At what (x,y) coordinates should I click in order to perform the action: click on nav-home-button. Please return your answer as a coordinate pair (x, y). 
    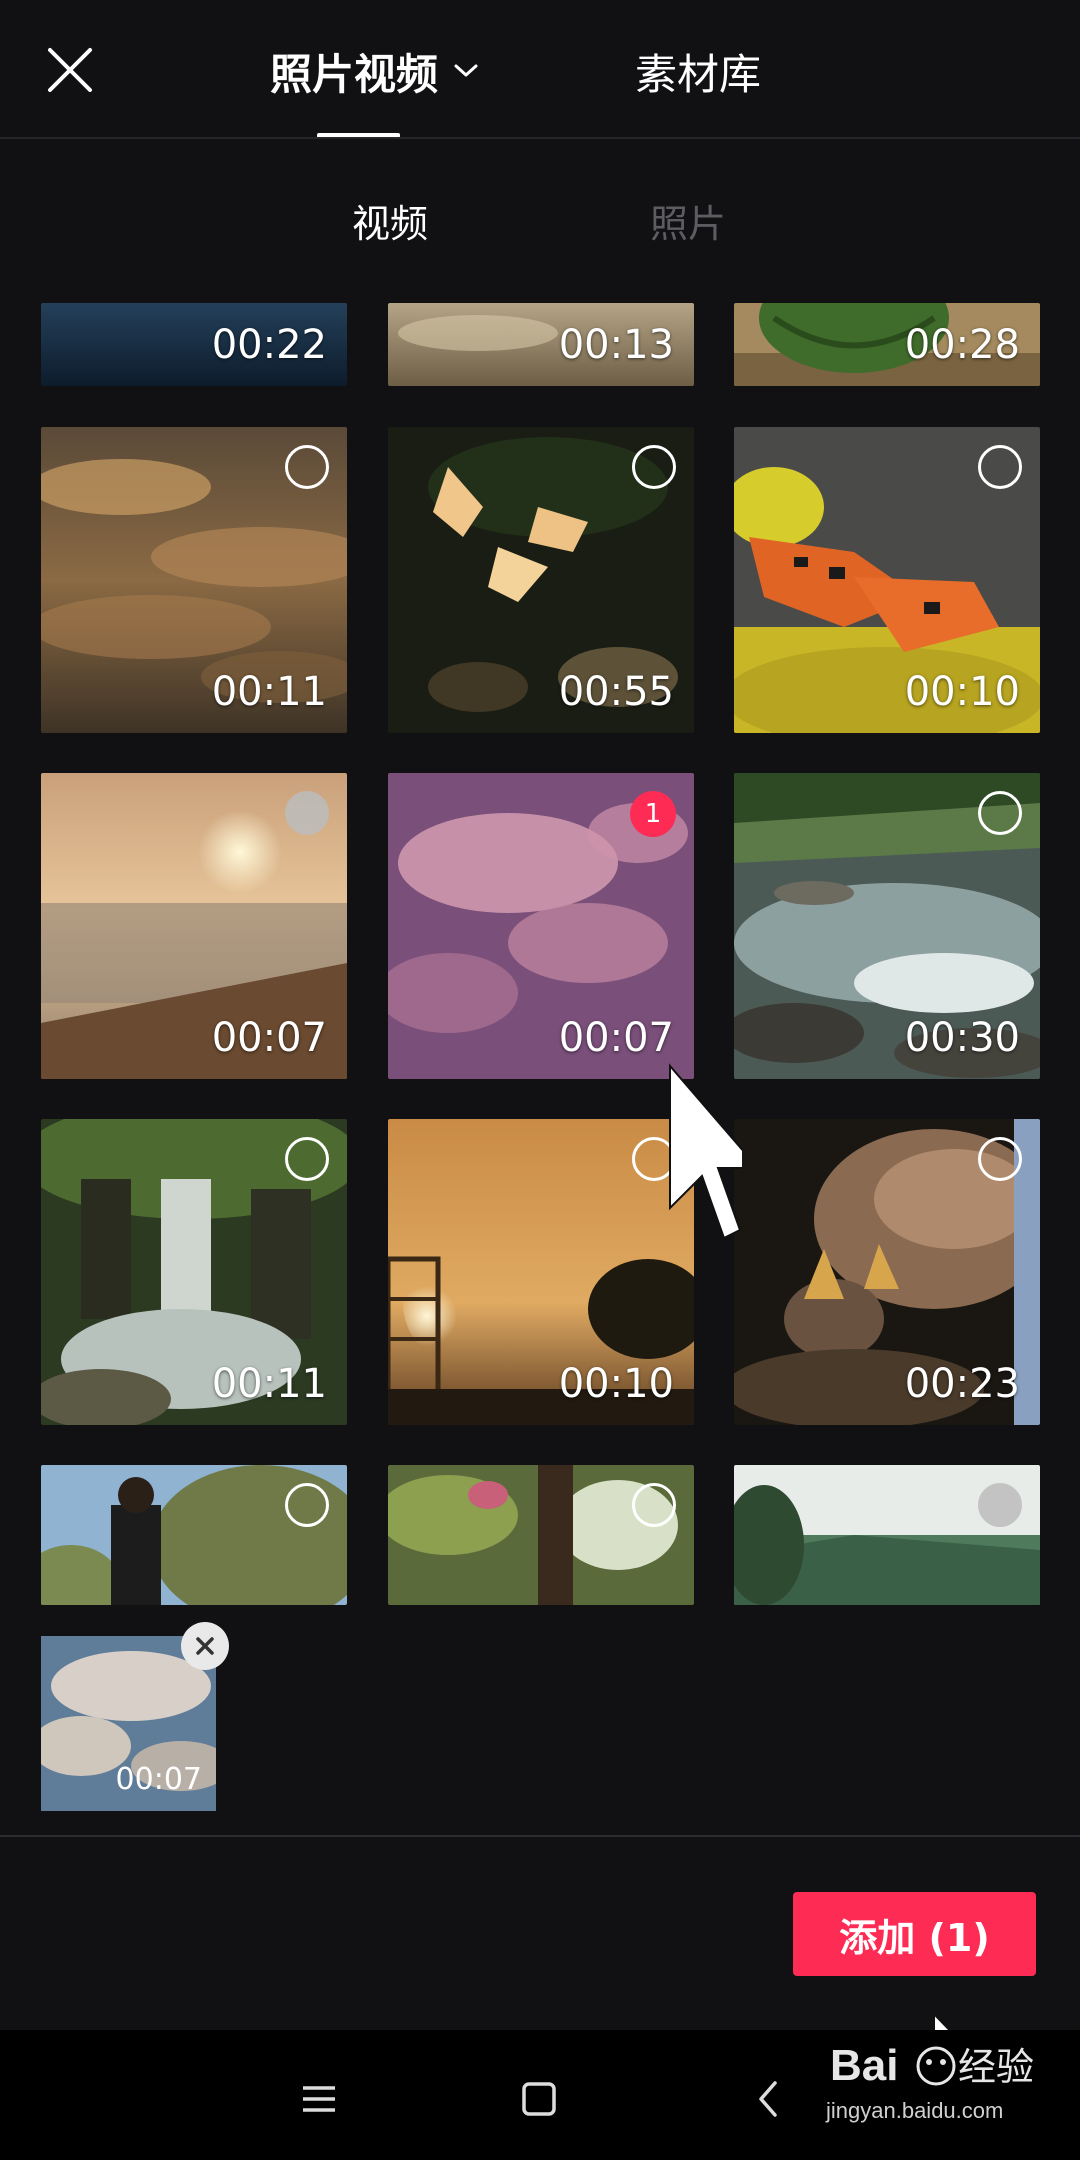
    Looking at the image, I should click on (539, 2099).